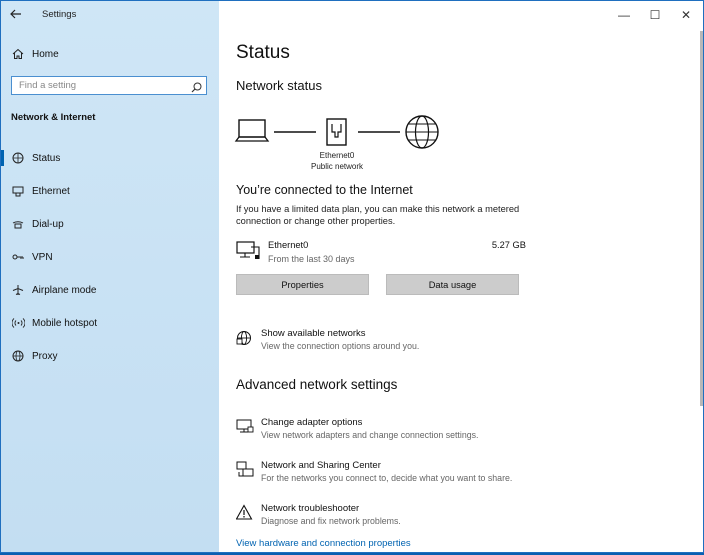 This screenshot has height=555, width=704. I want to click on troubleshooter-subtitle: Diagnose and fix network problems., so click(331, 521).